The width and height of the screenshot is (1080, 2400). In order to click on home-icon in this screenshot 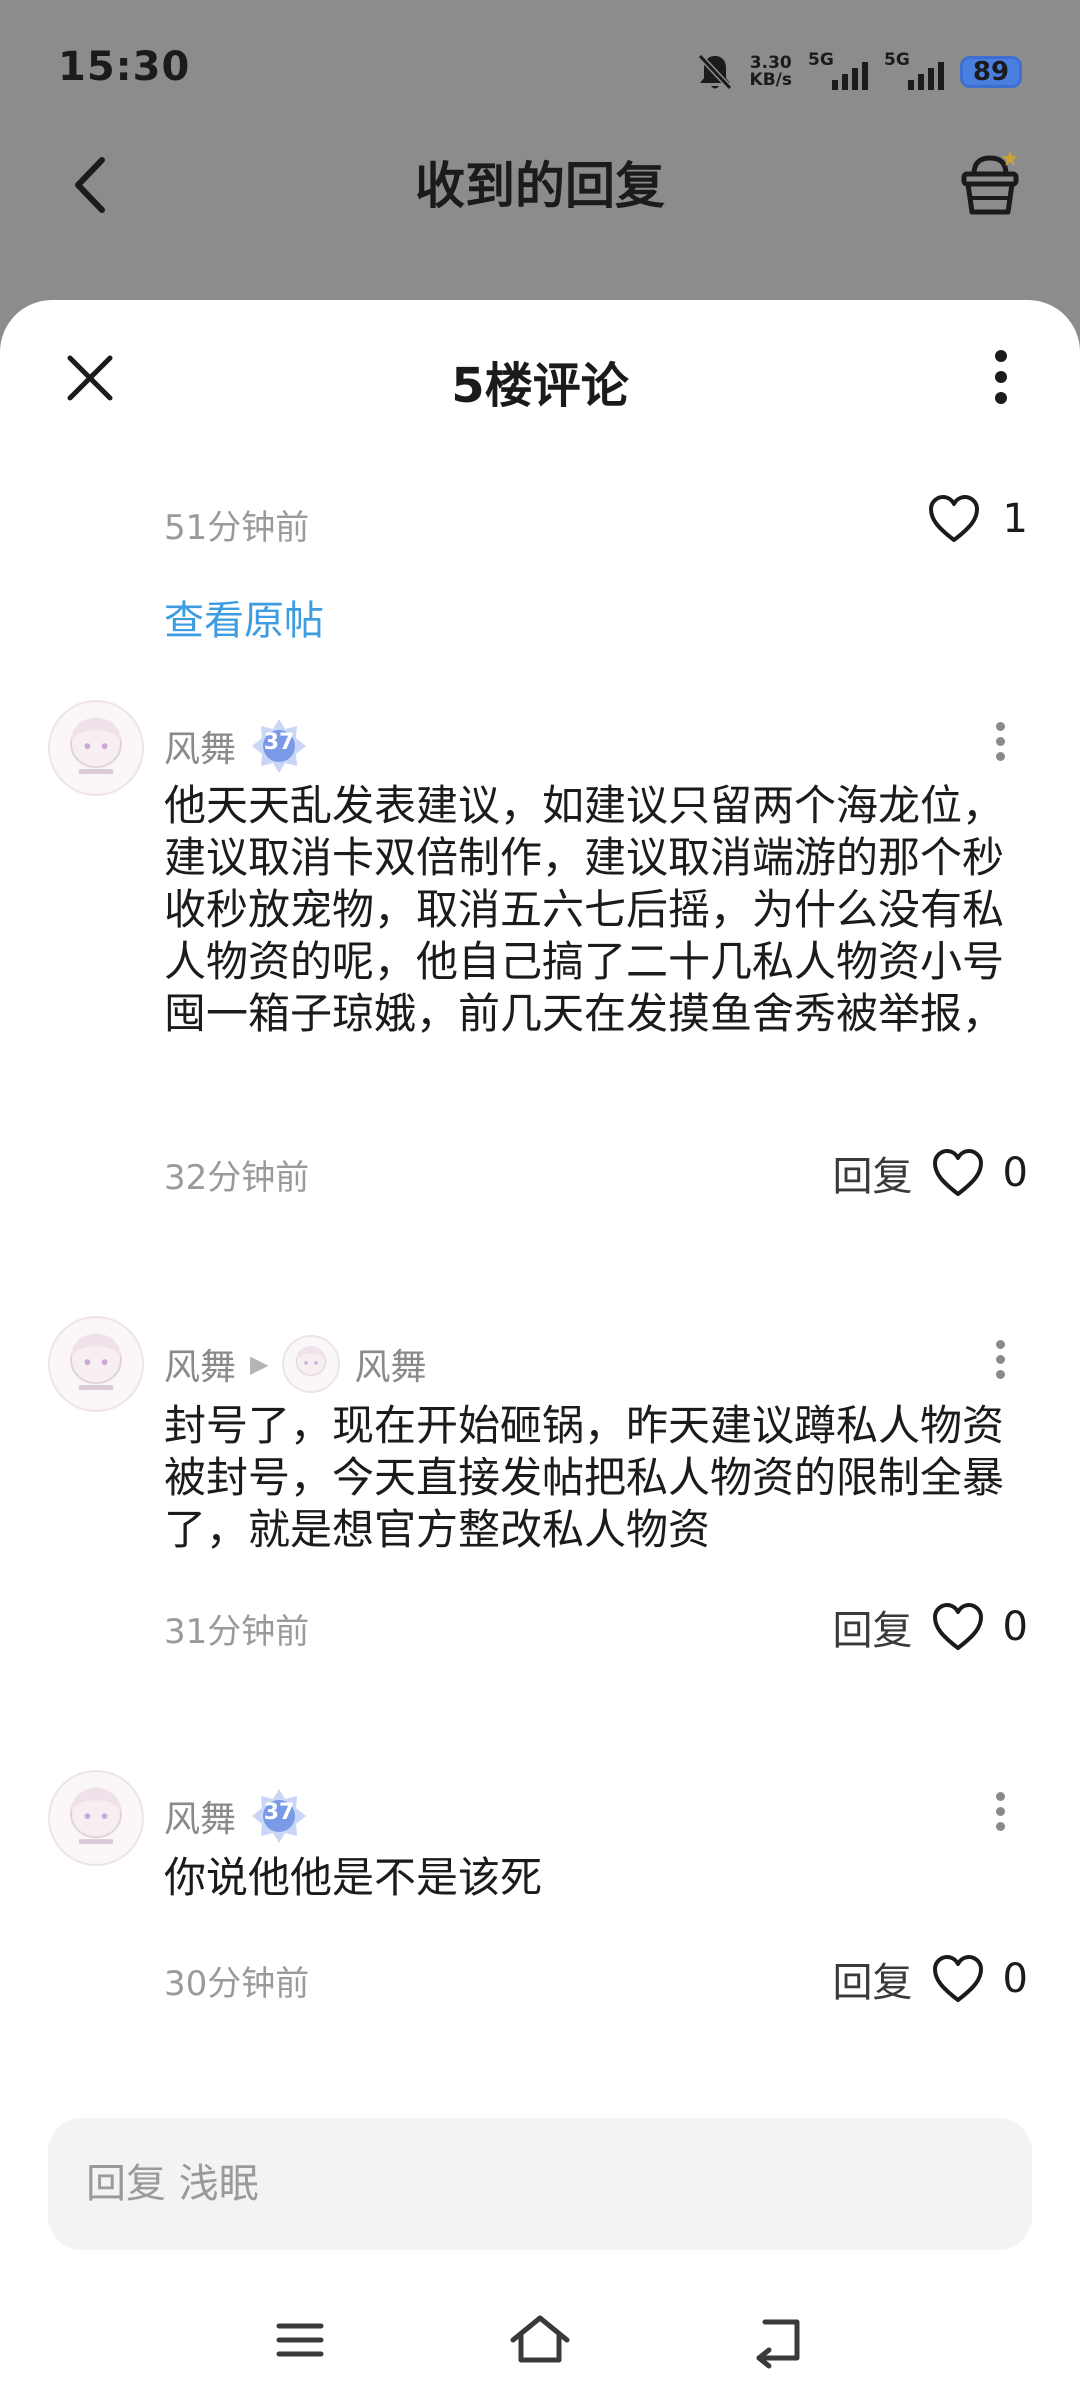, I will do `click(540, 2340)`.